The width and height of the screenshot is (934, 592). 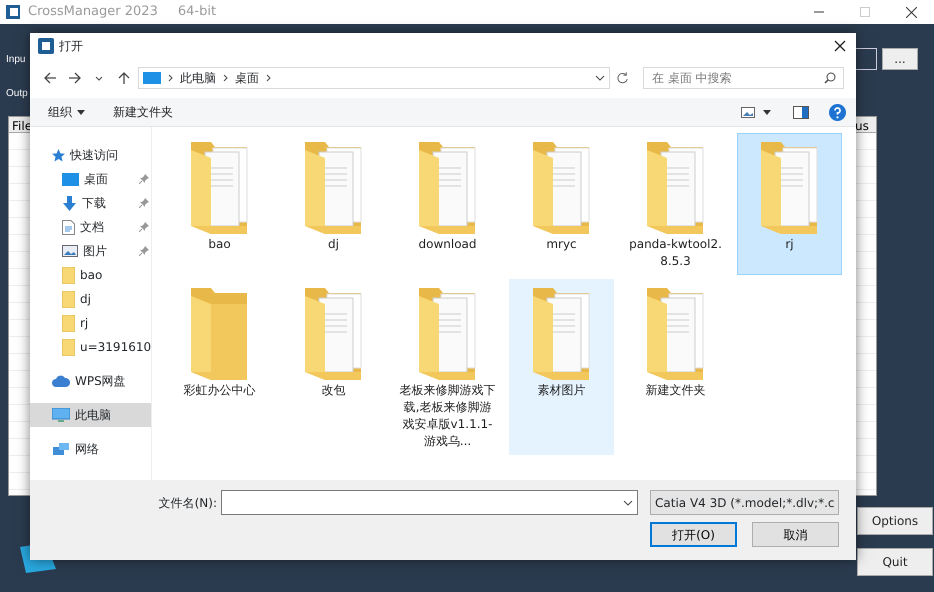 I want to click on document-icon, so click(x=68, y=227).